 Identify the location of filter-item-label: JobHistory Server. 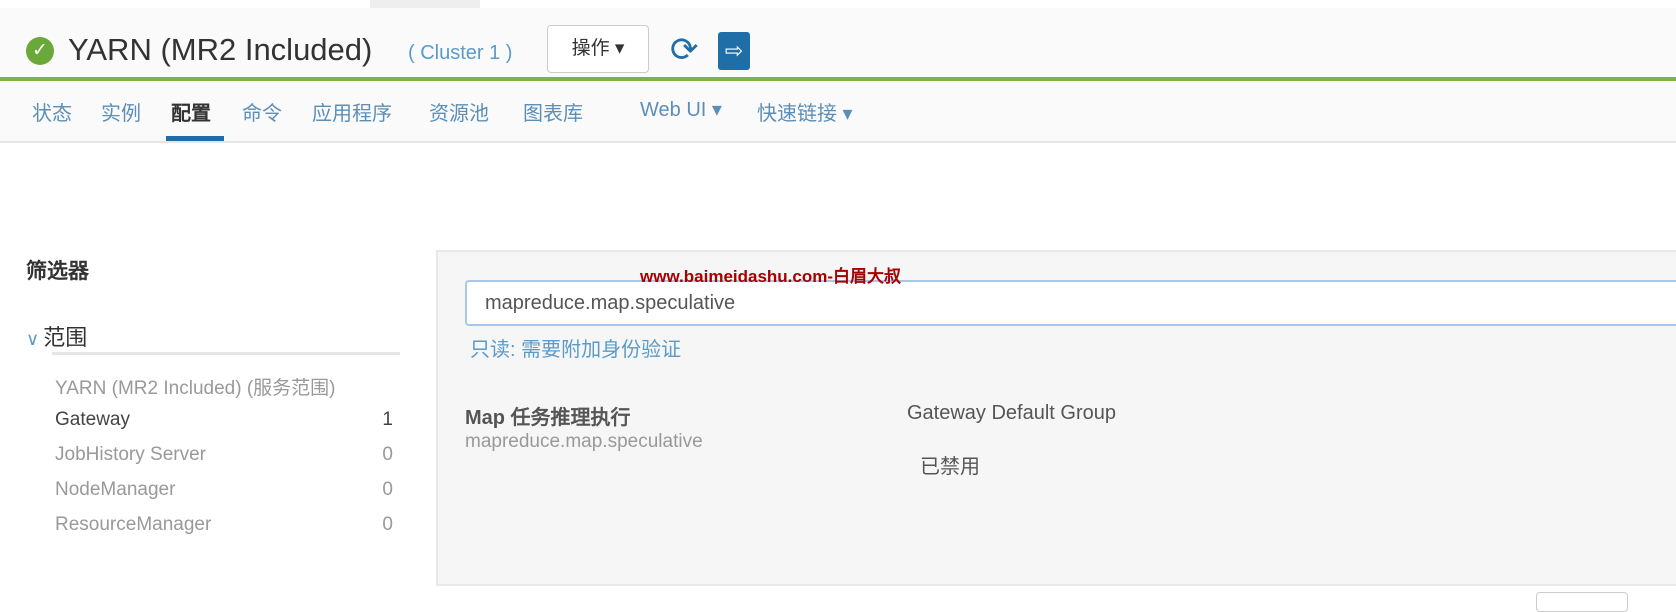
(130, 454).